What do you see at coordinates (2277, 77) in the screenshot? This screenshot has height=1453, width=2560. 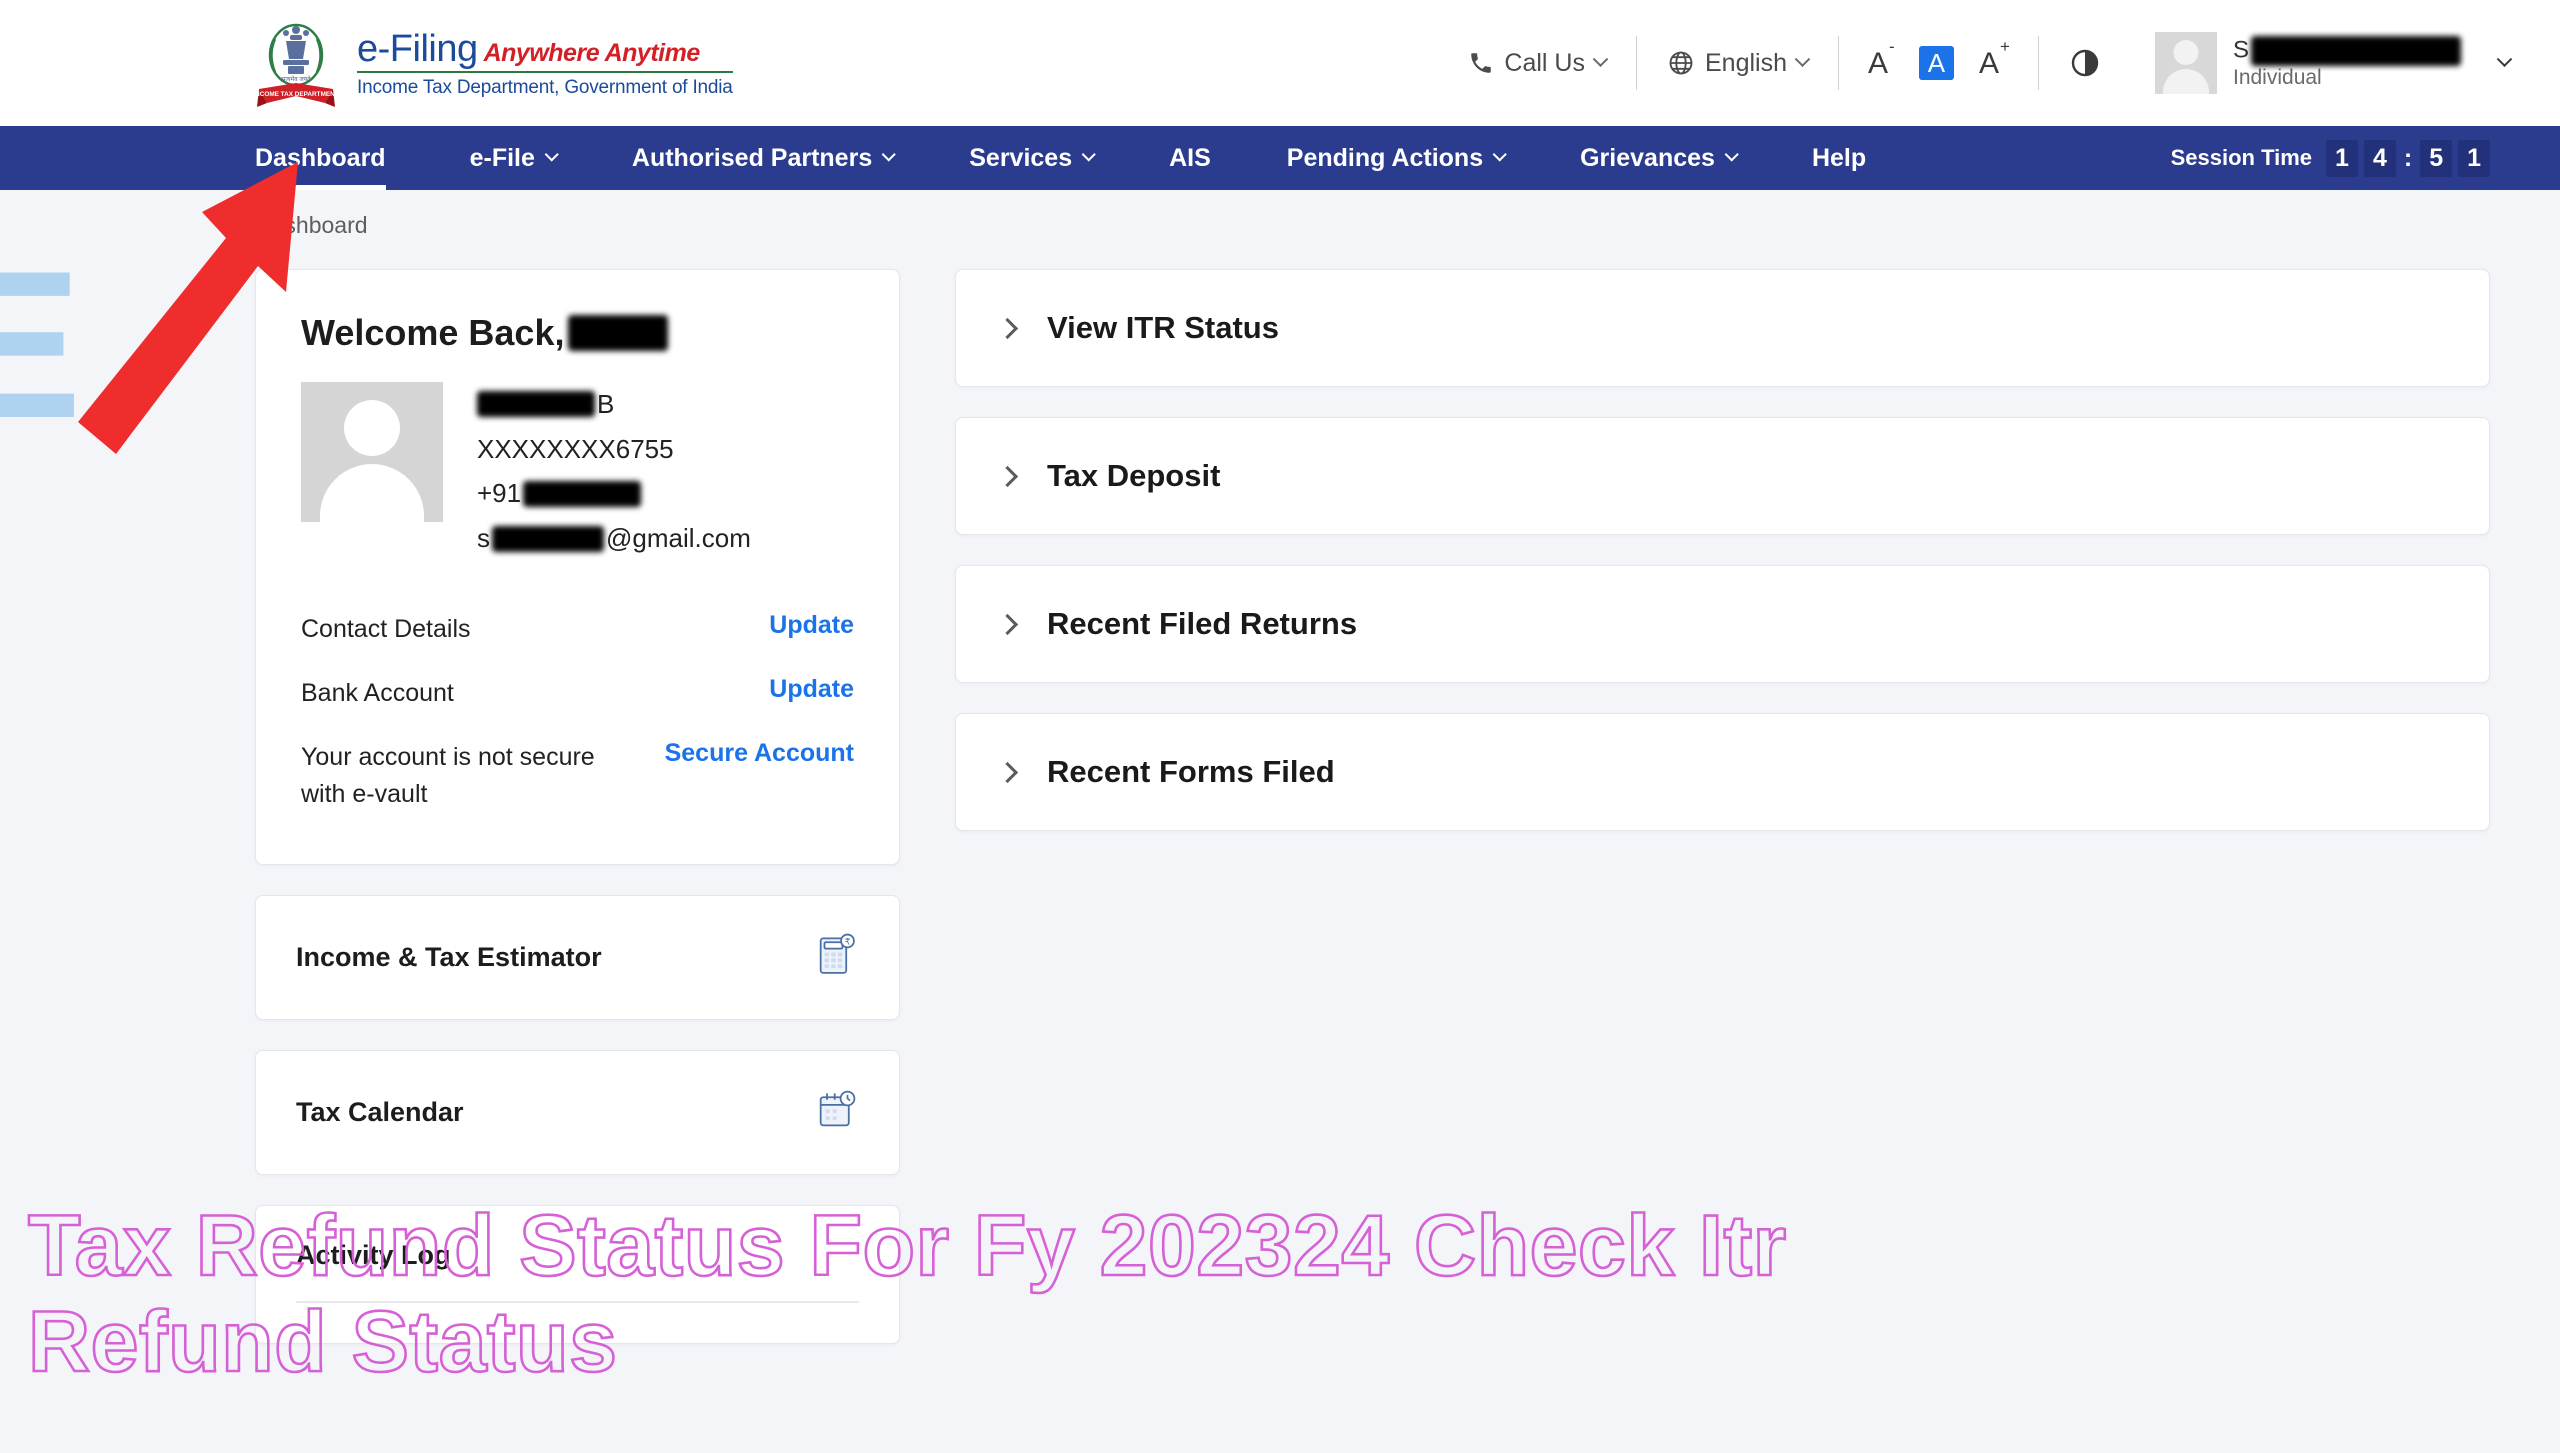 I see `profile-role: Individual` at bounding box center [2277, 77].